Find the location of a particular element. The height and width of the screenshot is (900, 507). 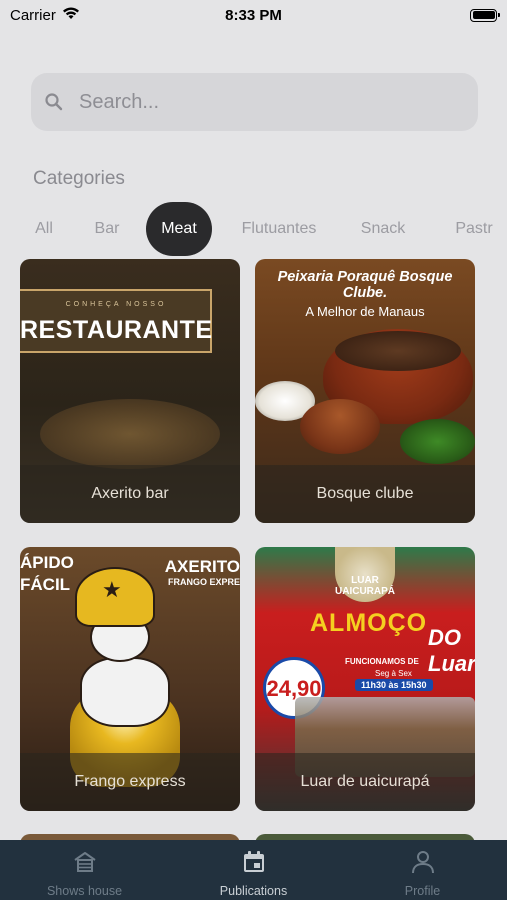

category-chip-meat: Meat is located at coordinates (179, 229).